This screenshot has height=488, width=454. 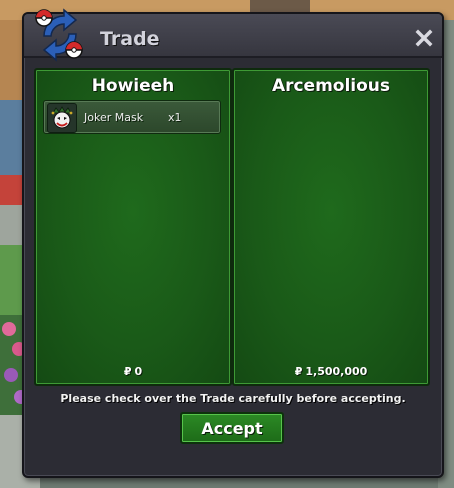 I want to click on window-title: Trade, so click(x=130, y=39).